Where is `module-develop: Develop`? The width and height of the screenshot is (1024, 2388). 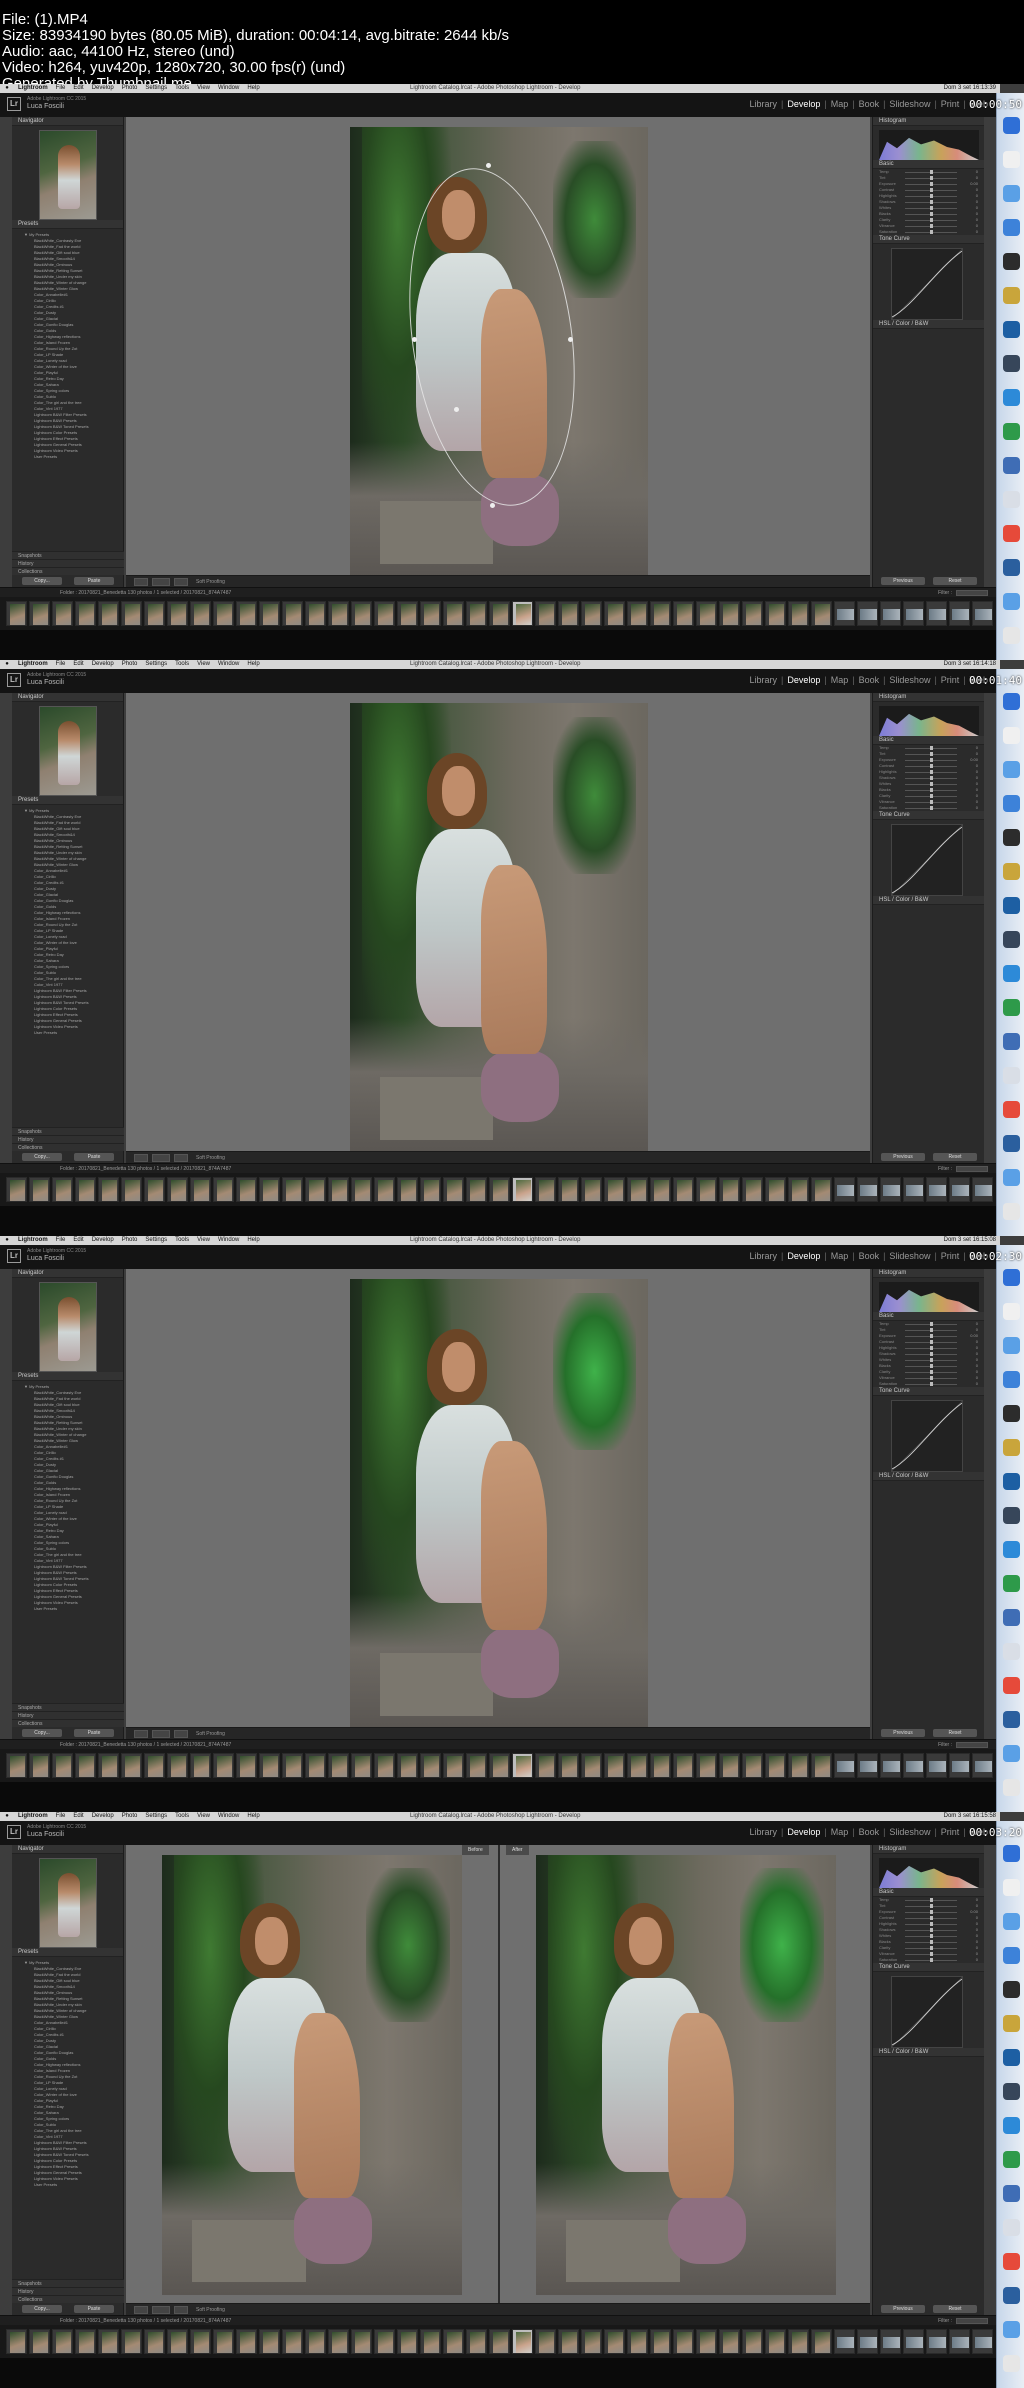 module-develop: Develop is located at coordinates (803, 104).